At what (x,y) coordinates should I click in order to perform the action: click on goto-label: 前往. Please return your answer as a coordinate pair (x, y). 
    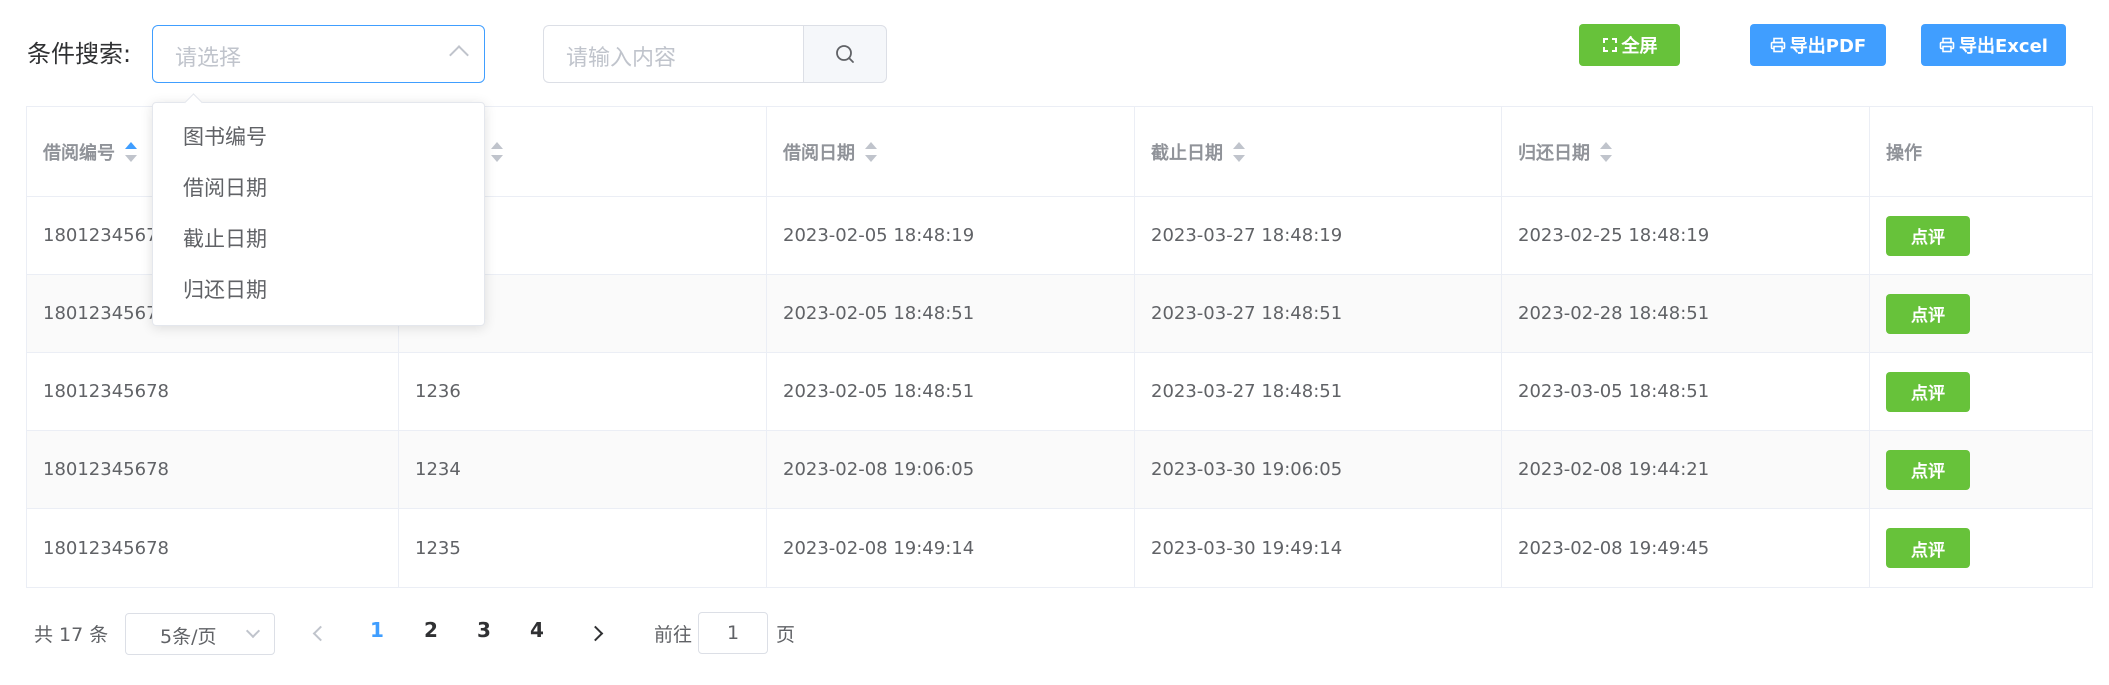
    Looking at the image, I should click on (673, 635).